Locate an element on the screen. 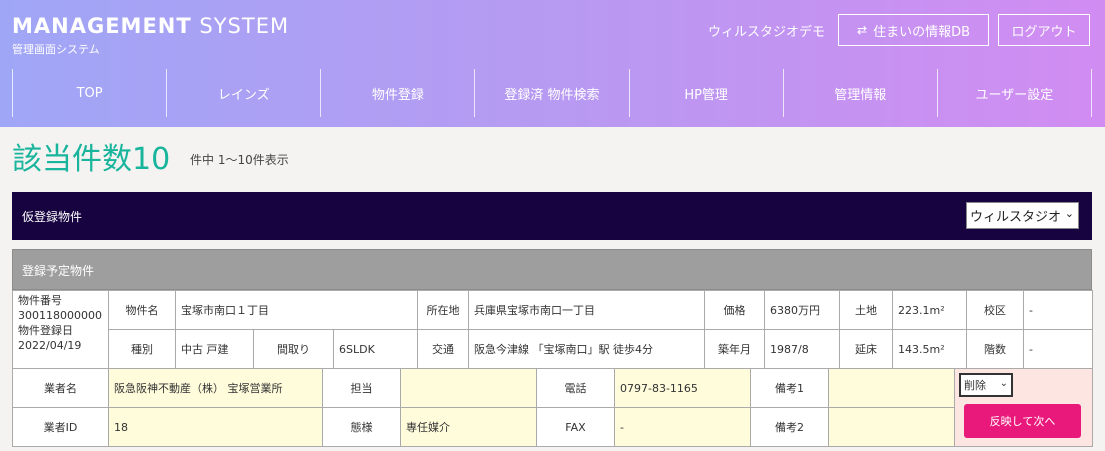  nav-registered-search: 登録済 物件検索 is located at coordinates (552, 93).